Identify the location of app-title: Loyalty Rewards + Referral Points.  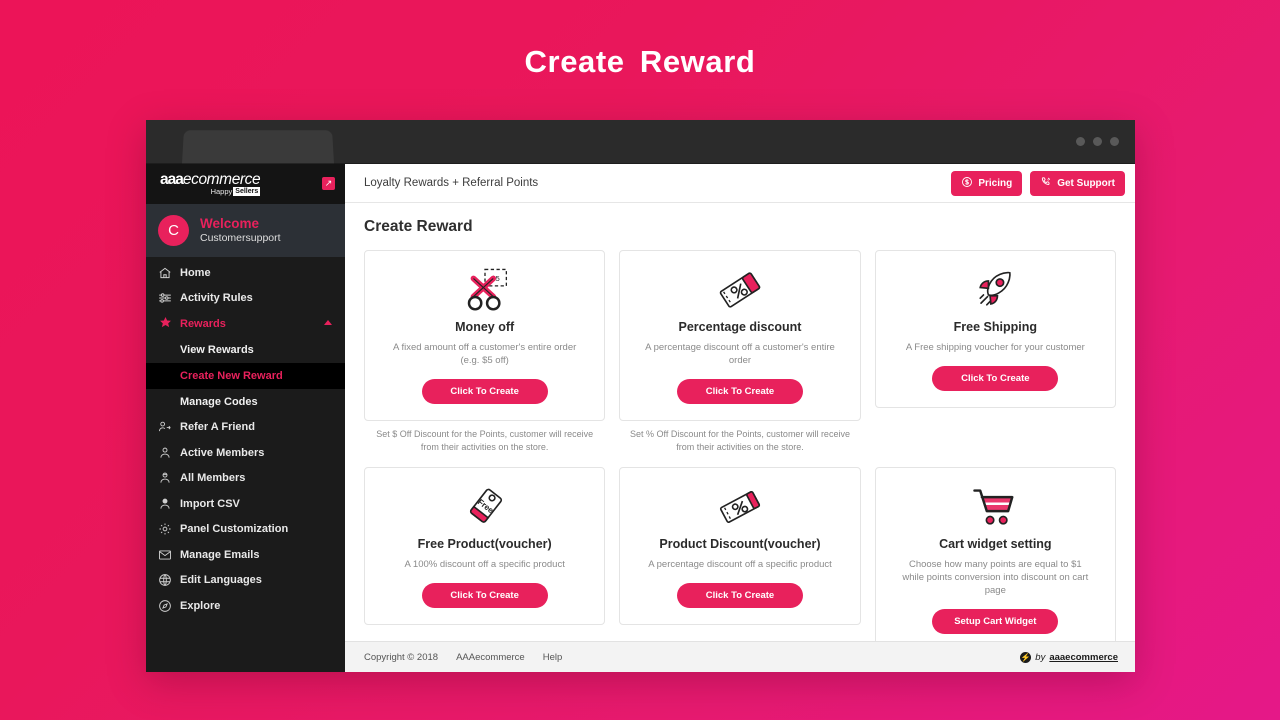
(451, 183).